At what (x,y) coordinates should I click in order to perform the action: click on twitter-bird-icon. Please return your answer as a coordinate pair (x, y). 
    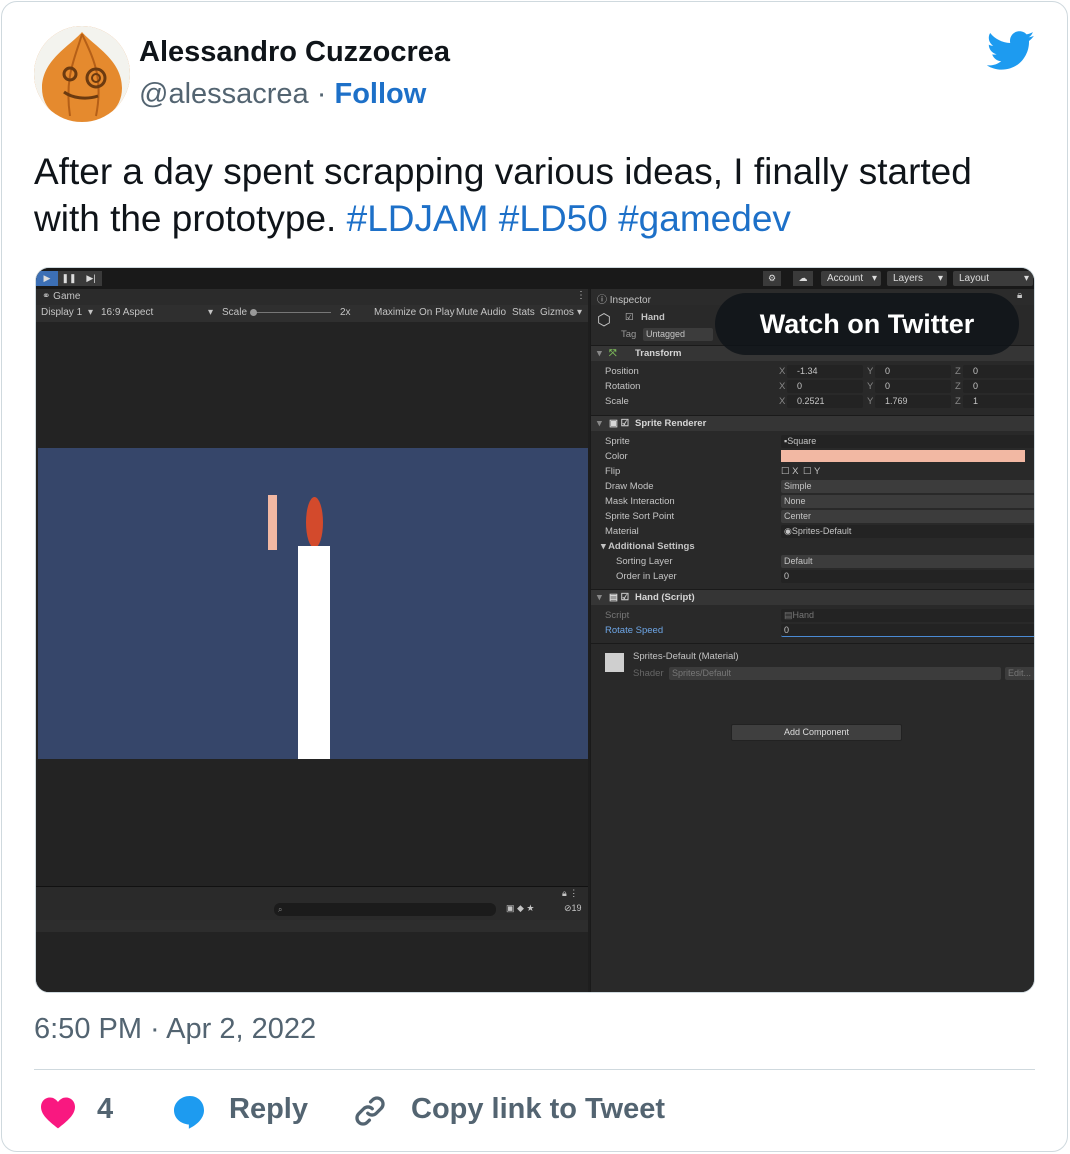
    Looking at the image, I should click on (1011, 51).